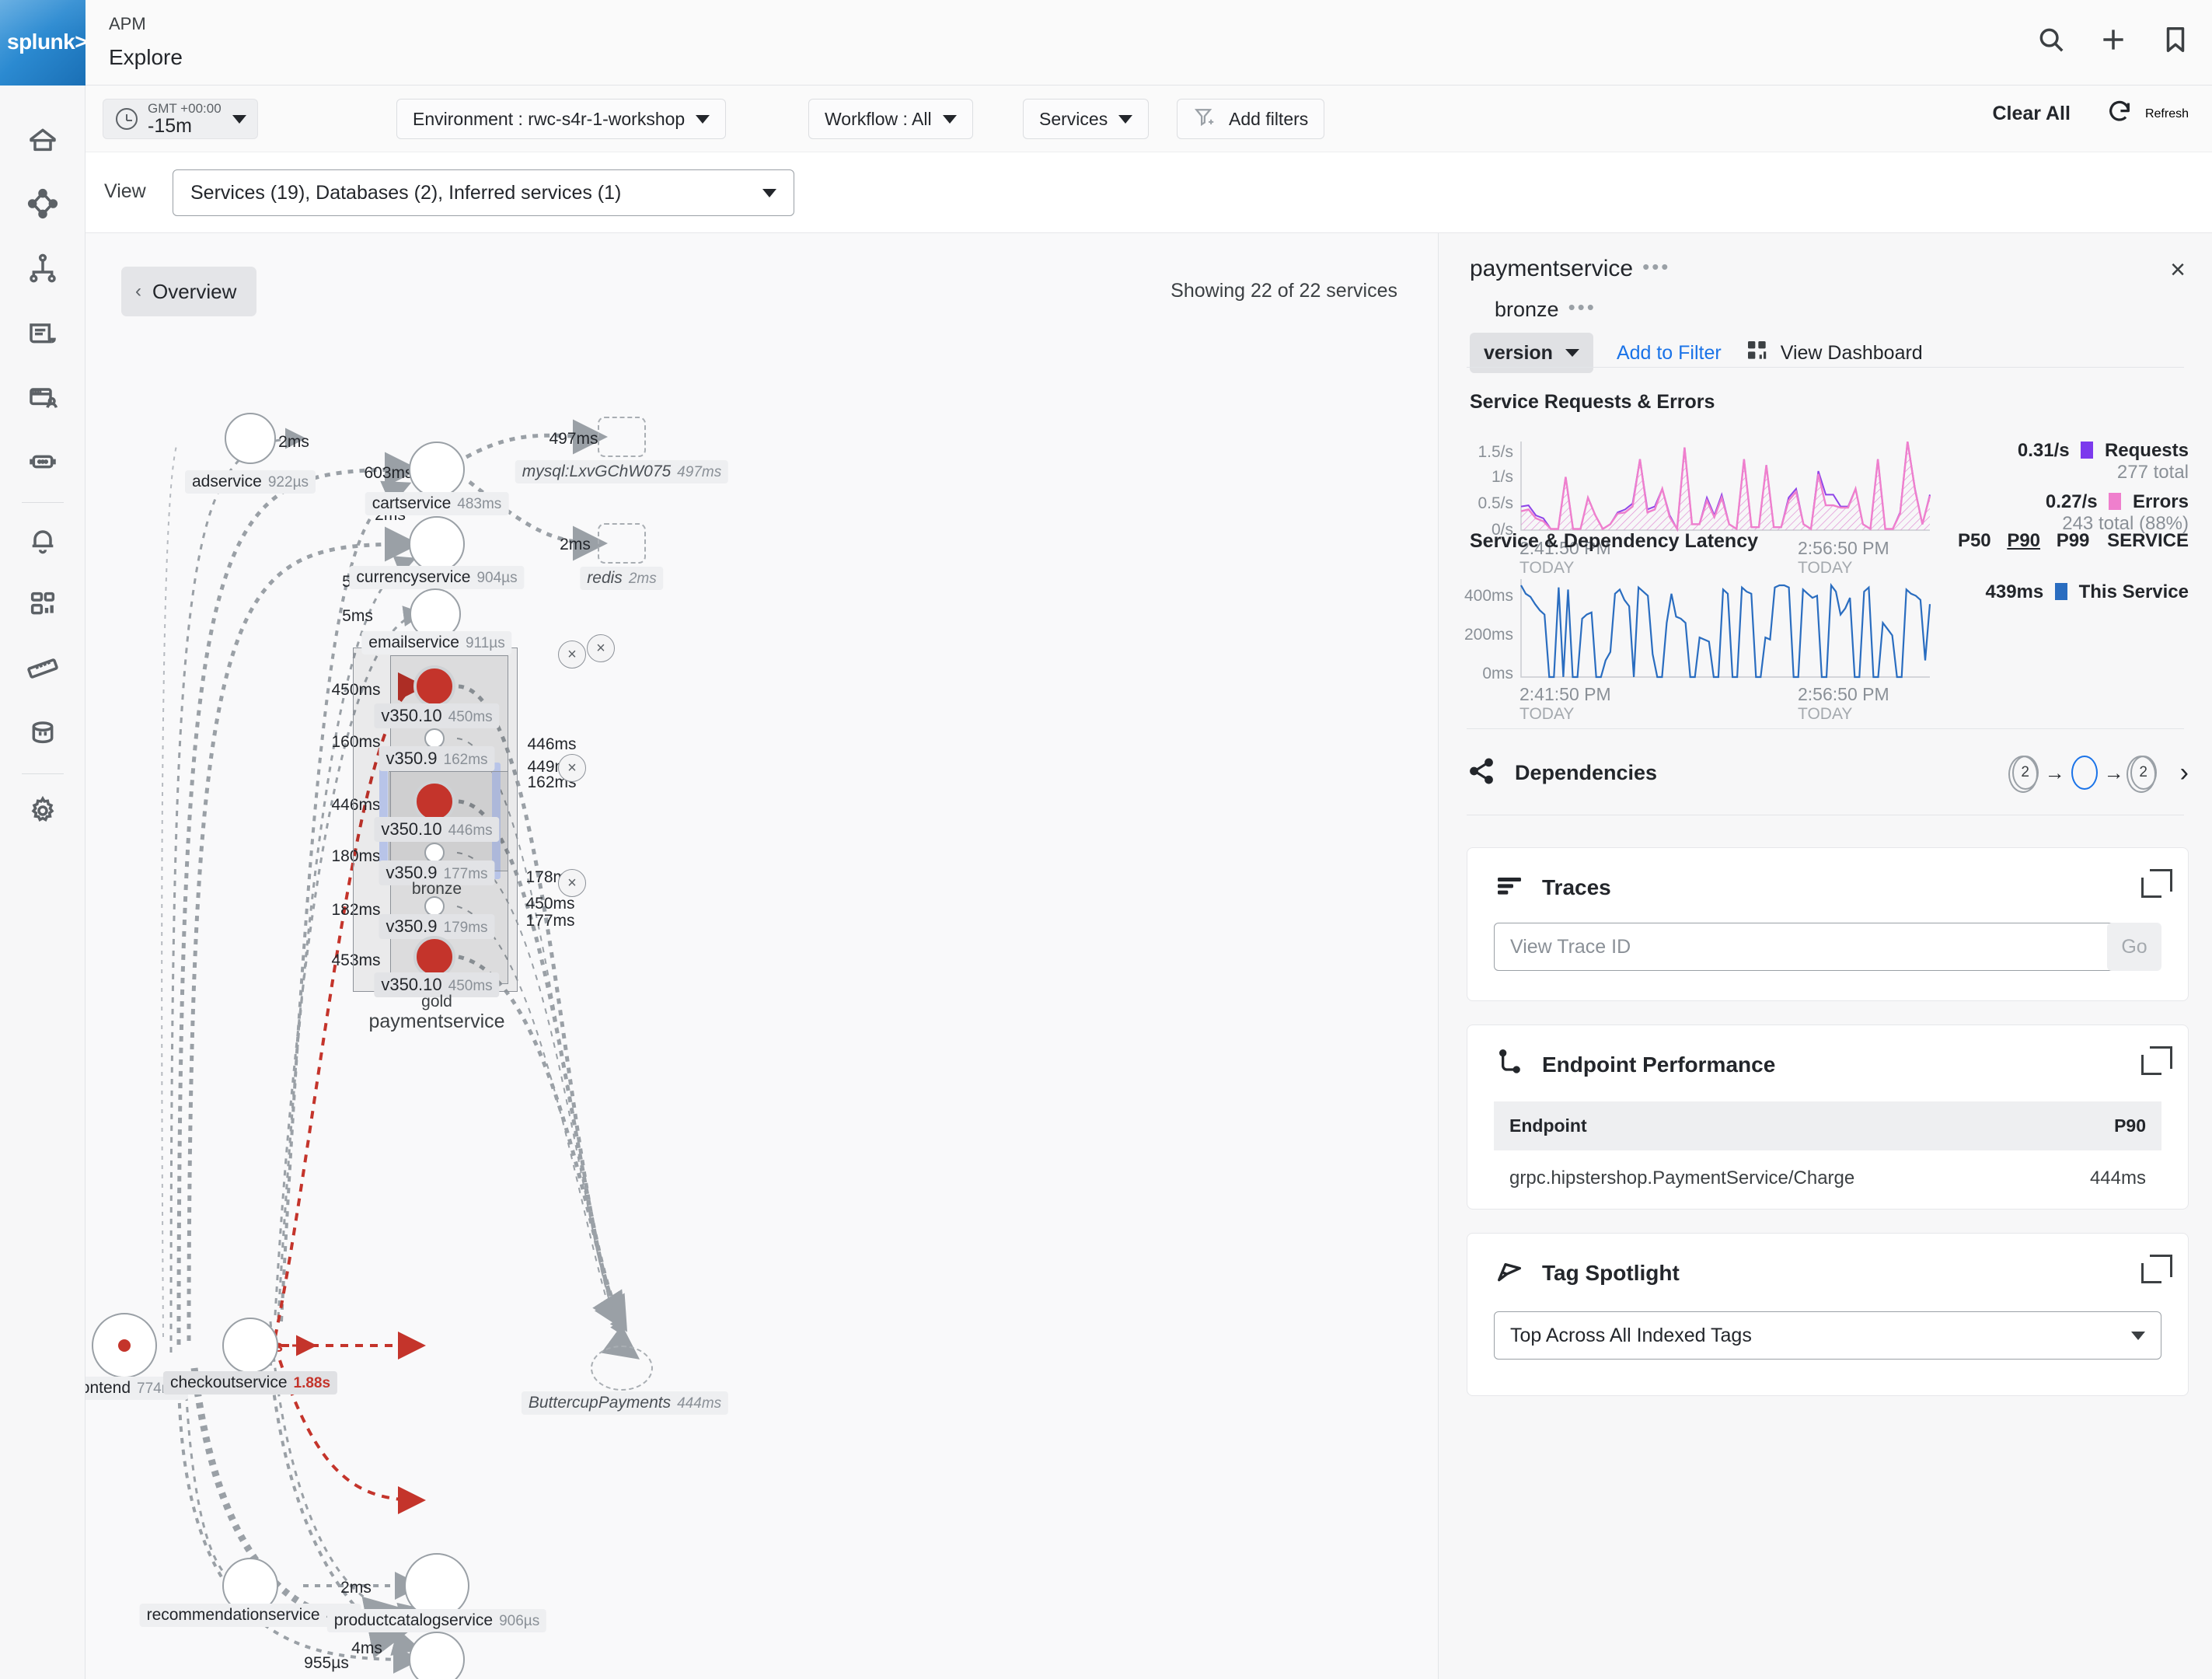 The width and height of the screenshot is (2212, 1679). I want to click on p50-button: P50, so click(1975, 540).